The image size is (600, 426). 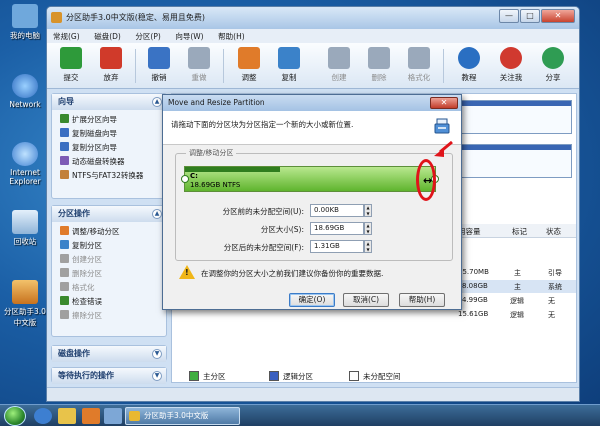 What do you see at coordinates (422, 300) in the screenshot?
I see `help-button: 帮助(H)` at bounding box center [422, 300].